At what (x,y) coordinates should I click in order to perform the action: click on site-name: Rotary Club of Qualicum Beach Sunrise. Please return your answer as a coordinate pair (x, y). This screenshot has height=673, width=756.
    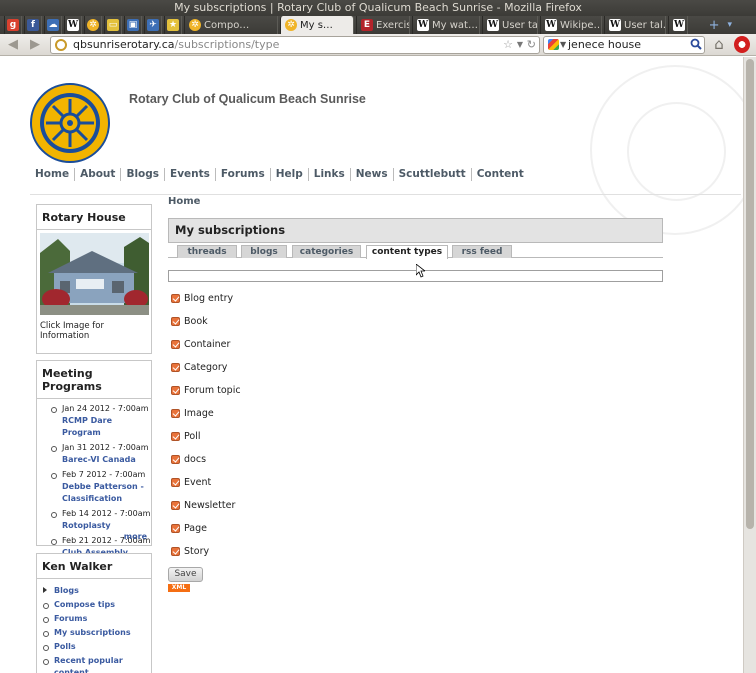
    Looking at the image, I should click on (247, 99).